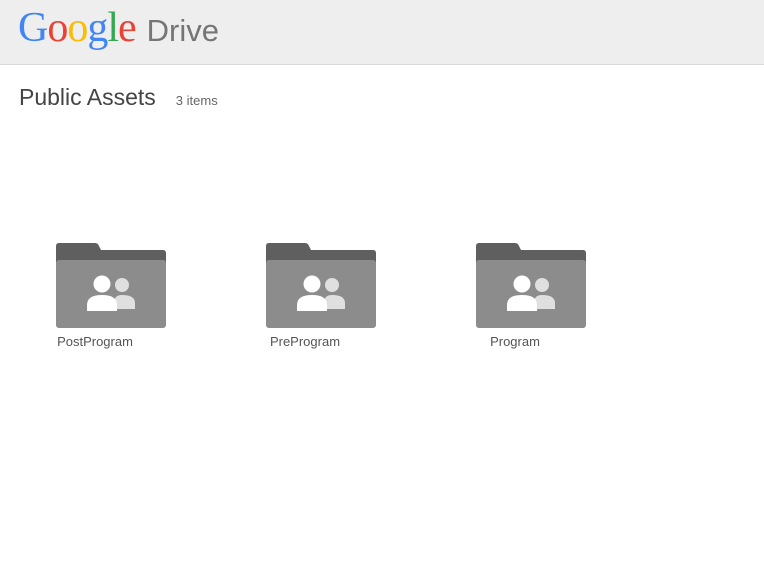 This screenshot has width=764, height=562. I want to click on folder-tile-program: Program, so click(515, 296).